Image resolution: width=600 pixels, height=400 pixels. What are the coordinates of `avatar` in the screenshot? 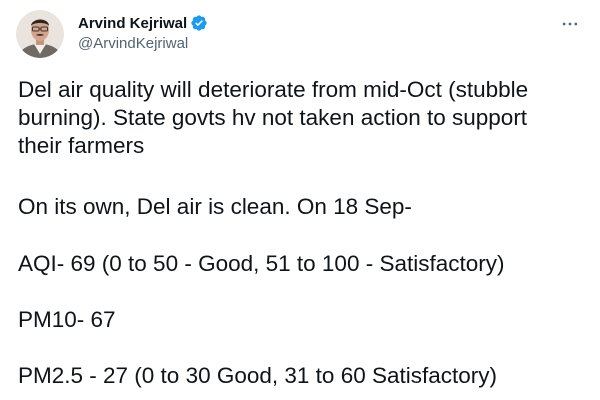 It's located at (40, 34).